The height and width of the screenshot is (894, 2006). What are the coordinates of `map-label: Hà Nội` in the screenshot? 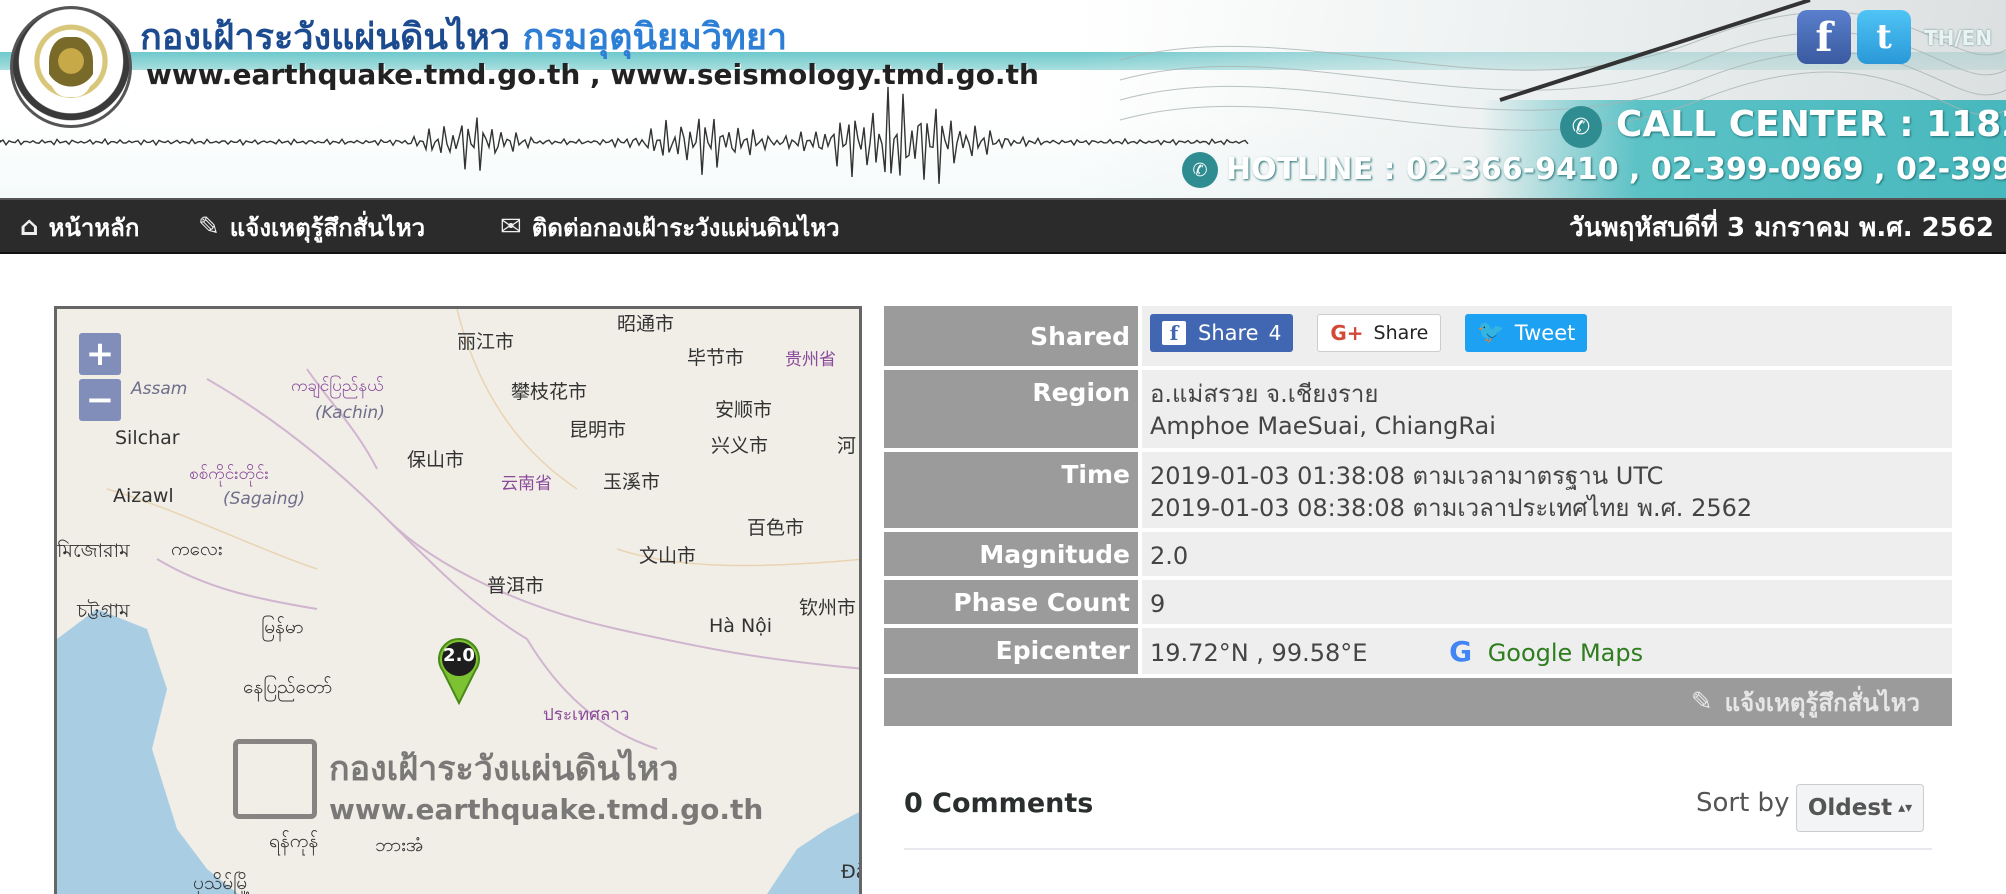 It's located at (741, 626).